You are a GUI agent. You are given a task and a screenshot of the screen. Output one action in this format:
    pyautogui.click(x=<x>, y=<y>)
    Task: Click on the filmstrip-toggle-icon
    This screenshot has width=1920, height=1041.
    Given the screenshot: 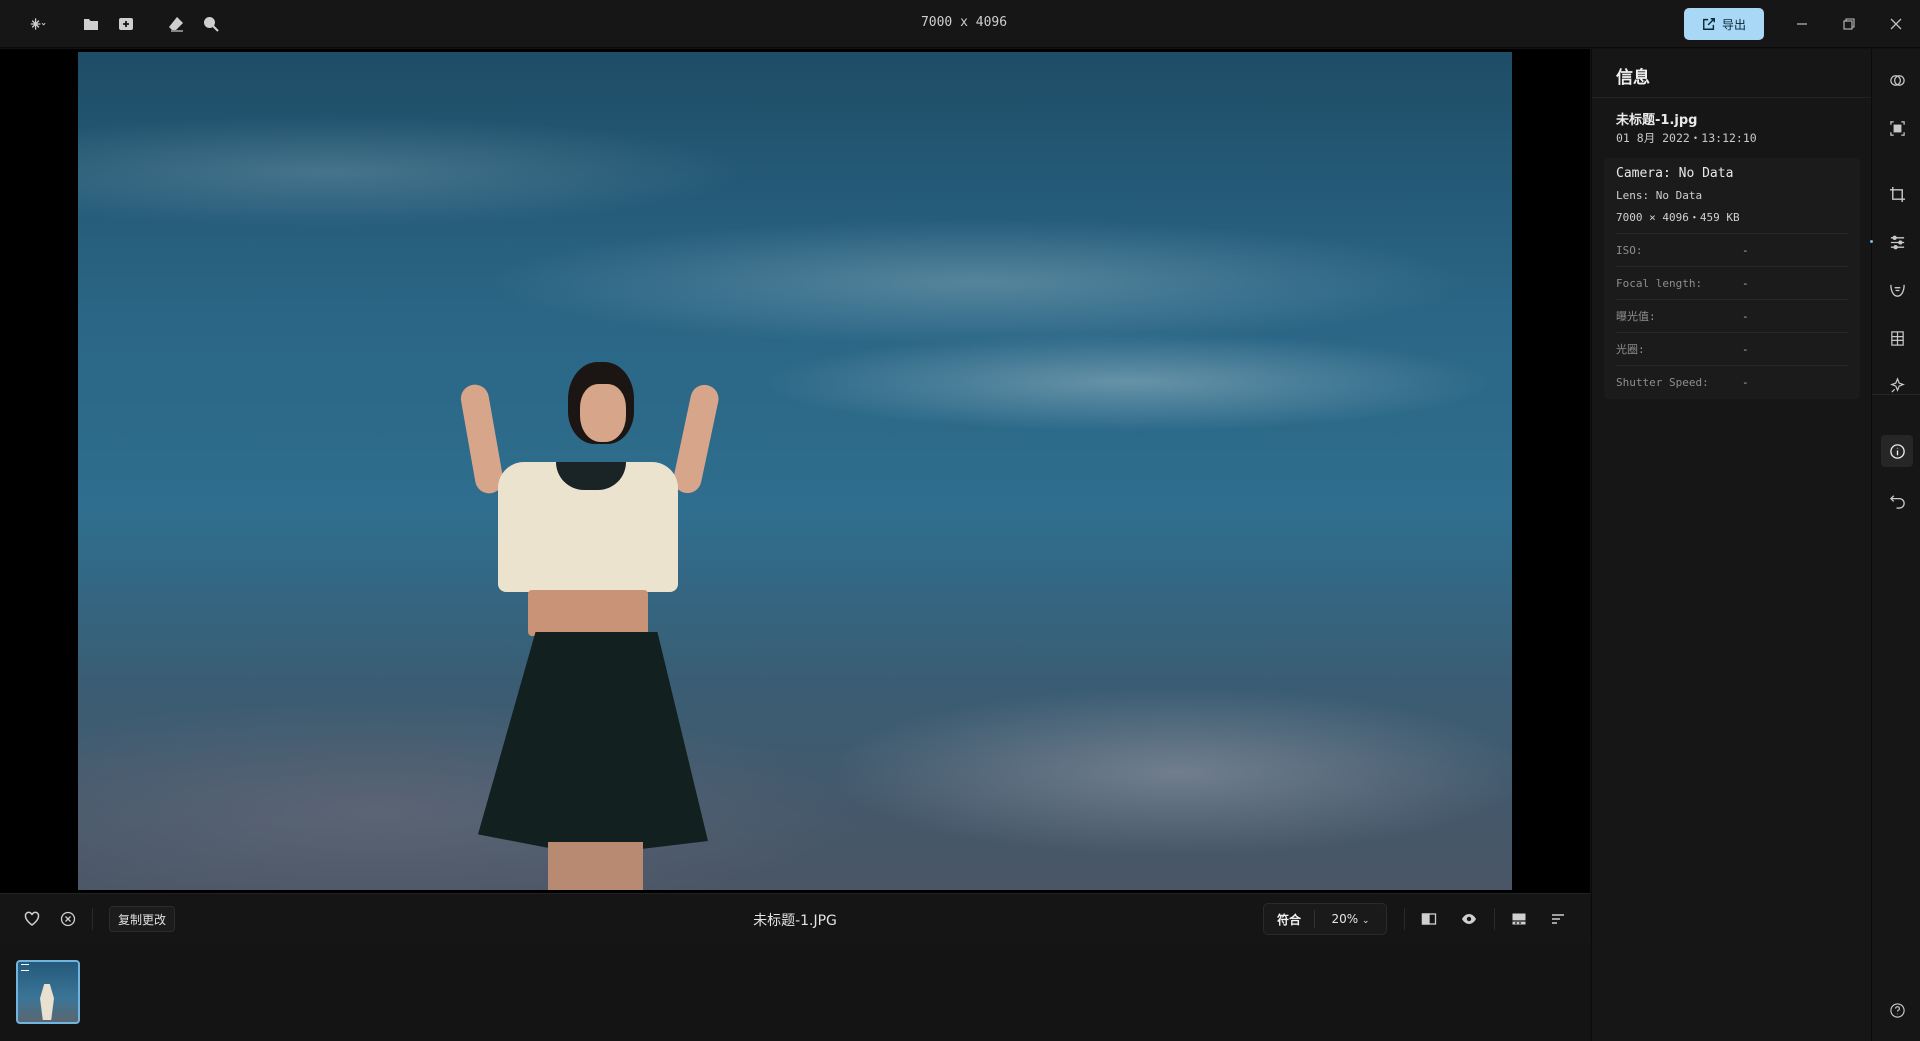 What is the action you would take?
    pyautogui.click(x=1519, y=919)
    